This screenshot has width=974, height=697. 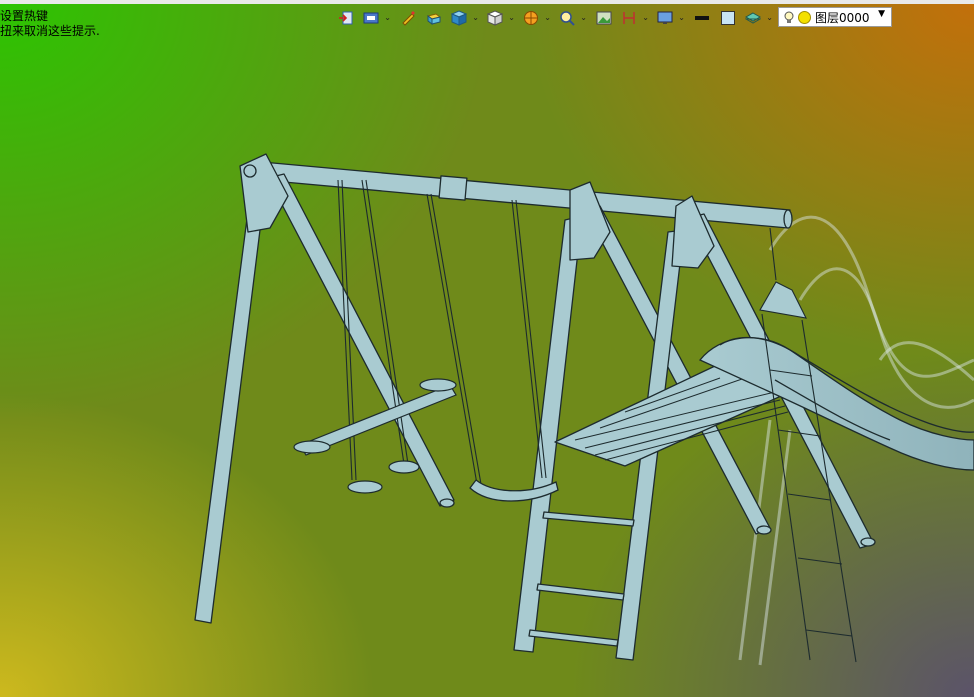 I want to click on display-mode-button: ⌄, so click(x=377, y=18).